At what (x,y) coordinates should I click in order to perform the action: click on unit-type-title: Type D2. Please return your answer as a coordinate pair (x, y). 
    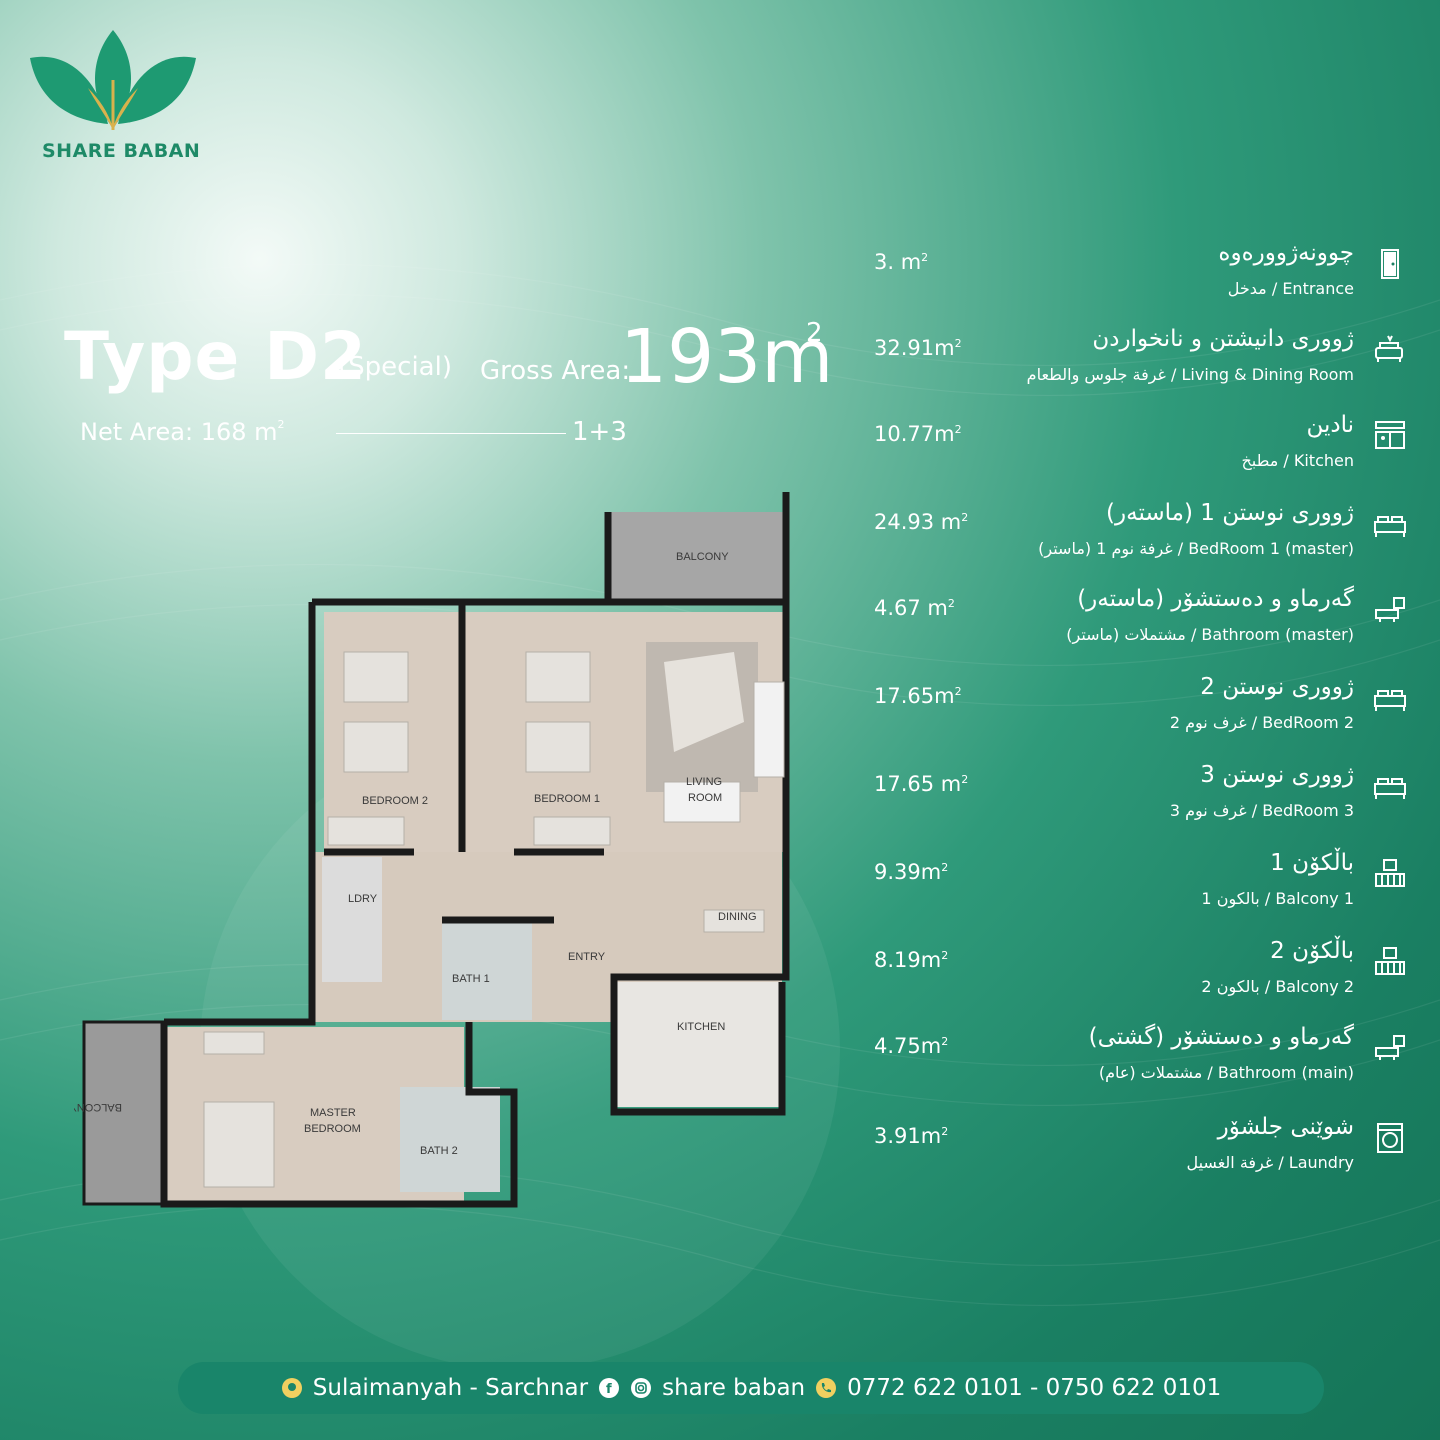
    Looking at the image, I should click on (215, 356).